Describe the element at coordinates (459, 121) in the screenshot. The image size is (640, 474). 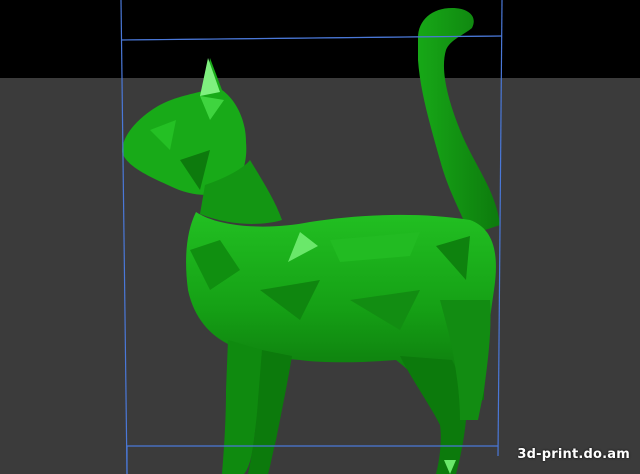
I see `cat-tail` at that location.